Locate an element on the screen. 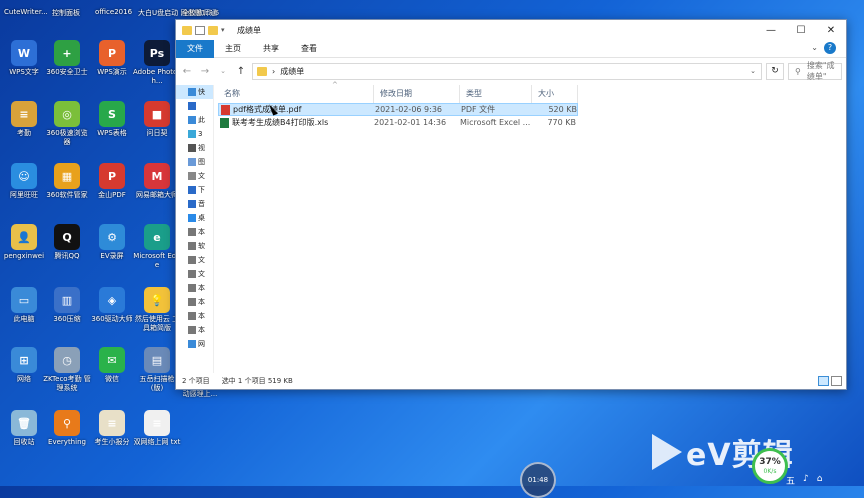 This screenshot has height=498, width=864. nav-pane-item: 下 is located at coordinates (194, 190).